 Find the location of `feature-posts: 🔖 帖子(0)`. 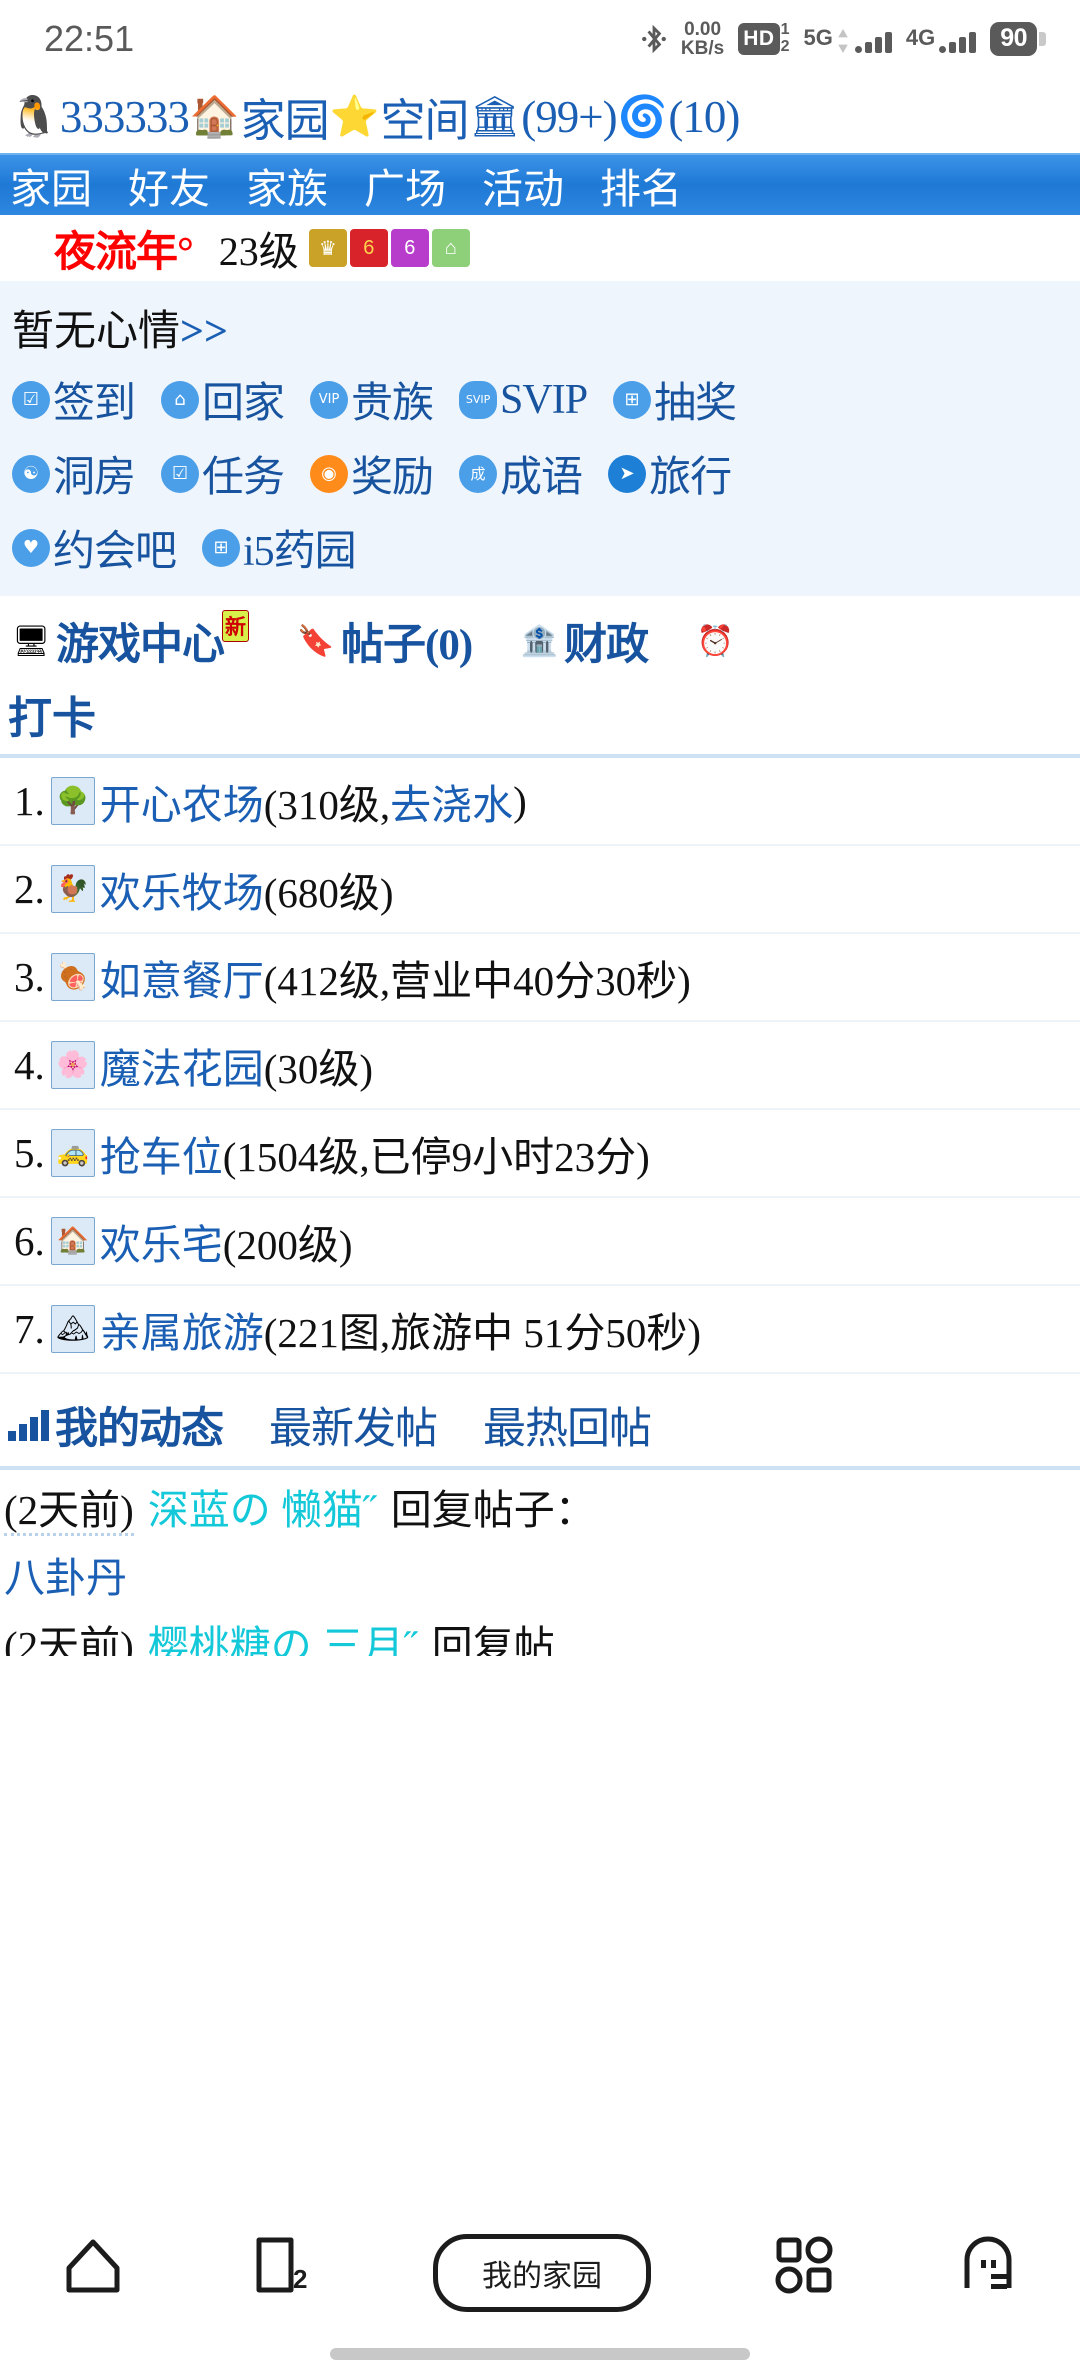

feature-posts: 🔖 帖子(0) is located at coordinates (384, 641).